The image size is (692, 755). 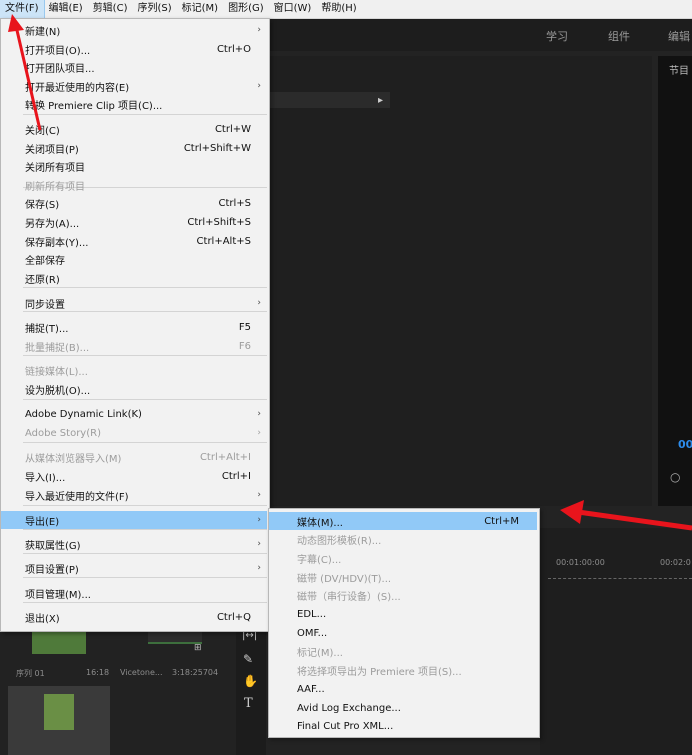 I want to click on menu-file: 文件(F), so click(x=22, y=9).